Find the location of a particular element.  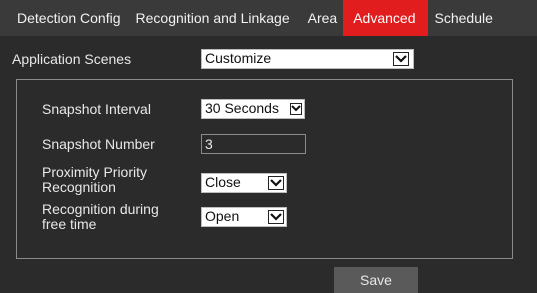

recognition-free-time-select: Open is located at coordinates (244, 217).